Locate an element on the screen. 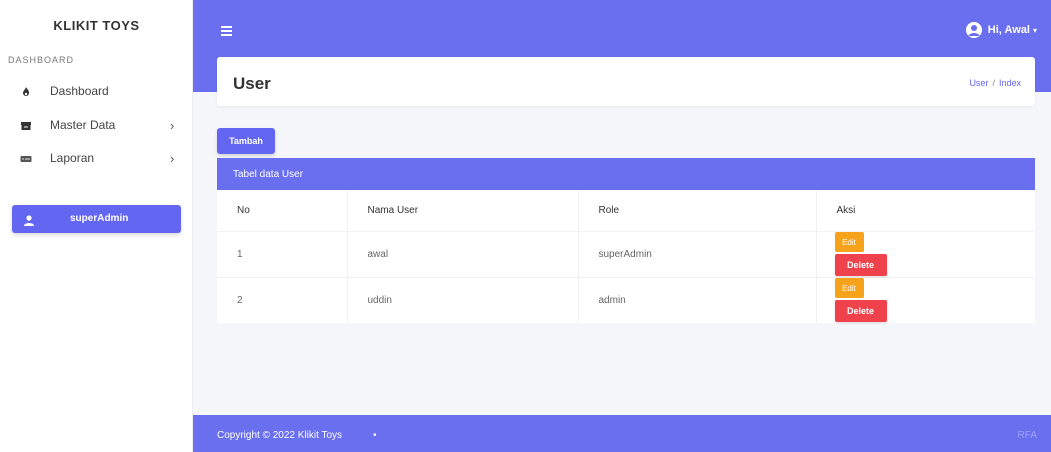  breadcrumb: User / Index is located at coordinates (995, 83).